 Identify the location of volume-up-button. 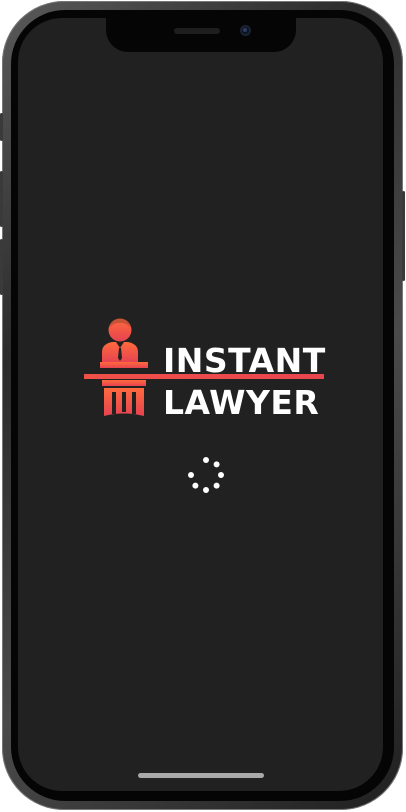
(1, 199).